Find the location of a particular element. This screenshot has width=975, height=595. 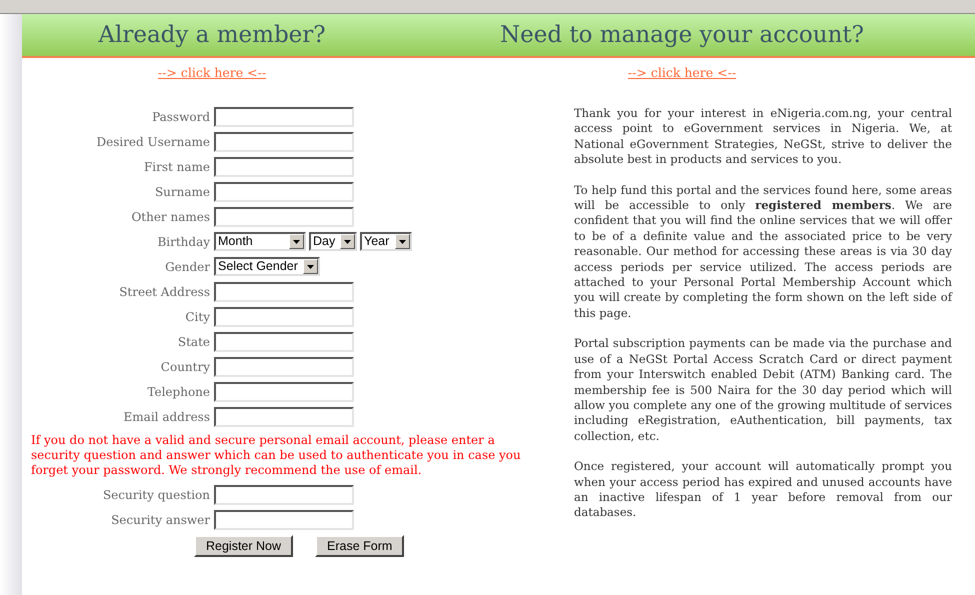

dropdown: Select Gender is located at coordinates (267, 266).